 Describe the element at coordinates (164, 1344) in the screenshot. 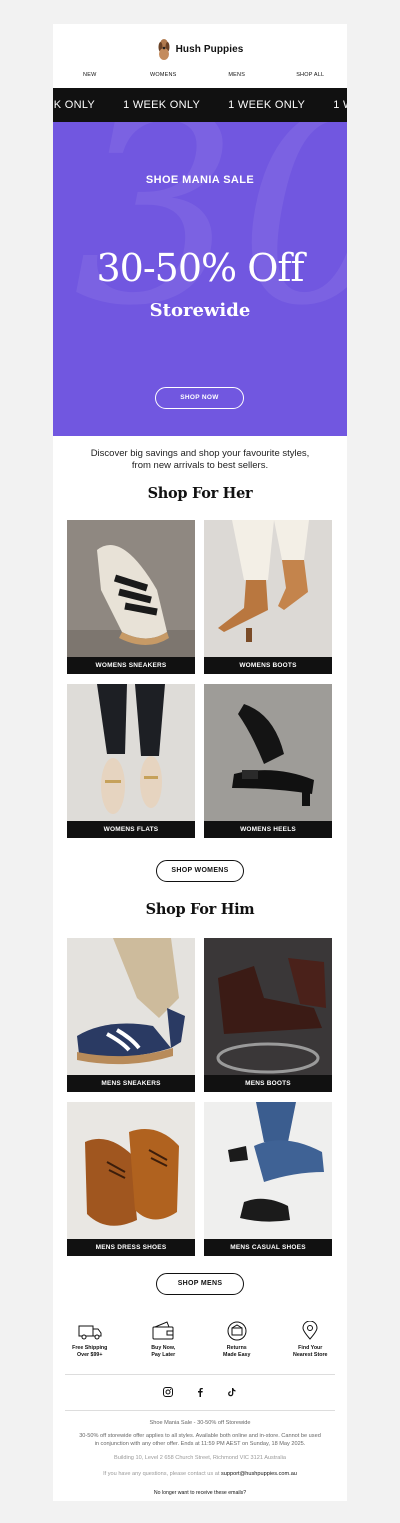

I see `feature-buy-now-pay-later: Buy Now, Pay Later` at that location.